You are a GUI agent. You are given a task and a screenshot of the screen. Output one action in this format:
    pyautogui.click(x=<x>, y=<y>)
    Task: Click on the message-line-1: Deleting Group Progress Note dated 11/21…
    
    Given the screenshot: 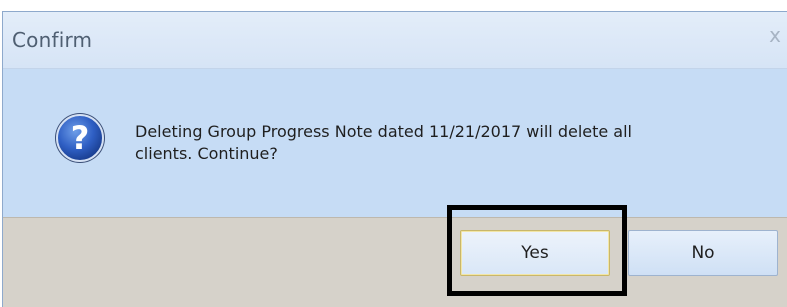 What is the action you would take?
    pyautogui.click(x=383, y=131)
    